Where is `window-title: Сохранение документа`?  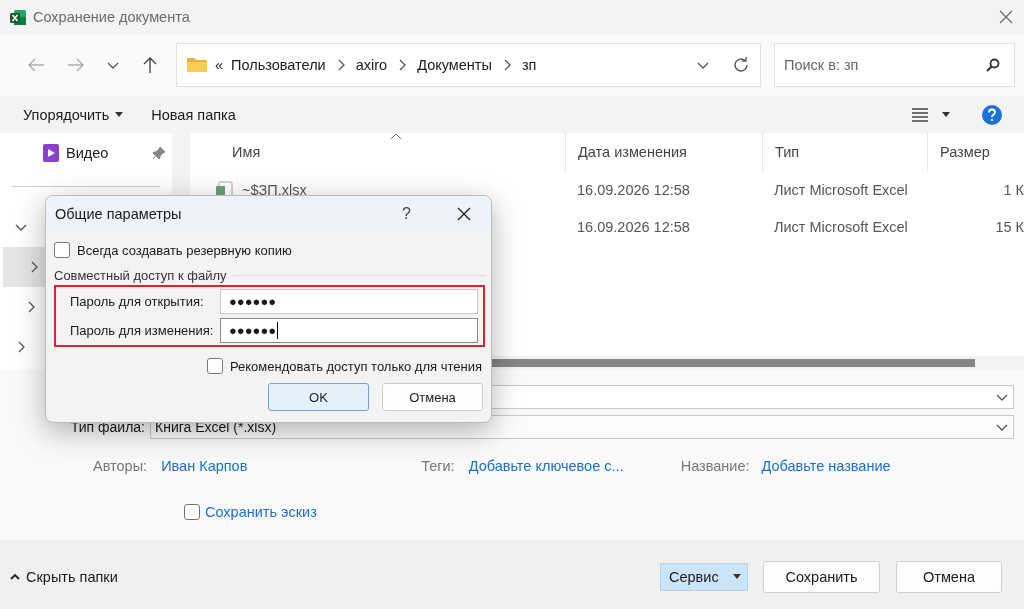 window-title: Сохранение документа is located at coordinates (111, 17).